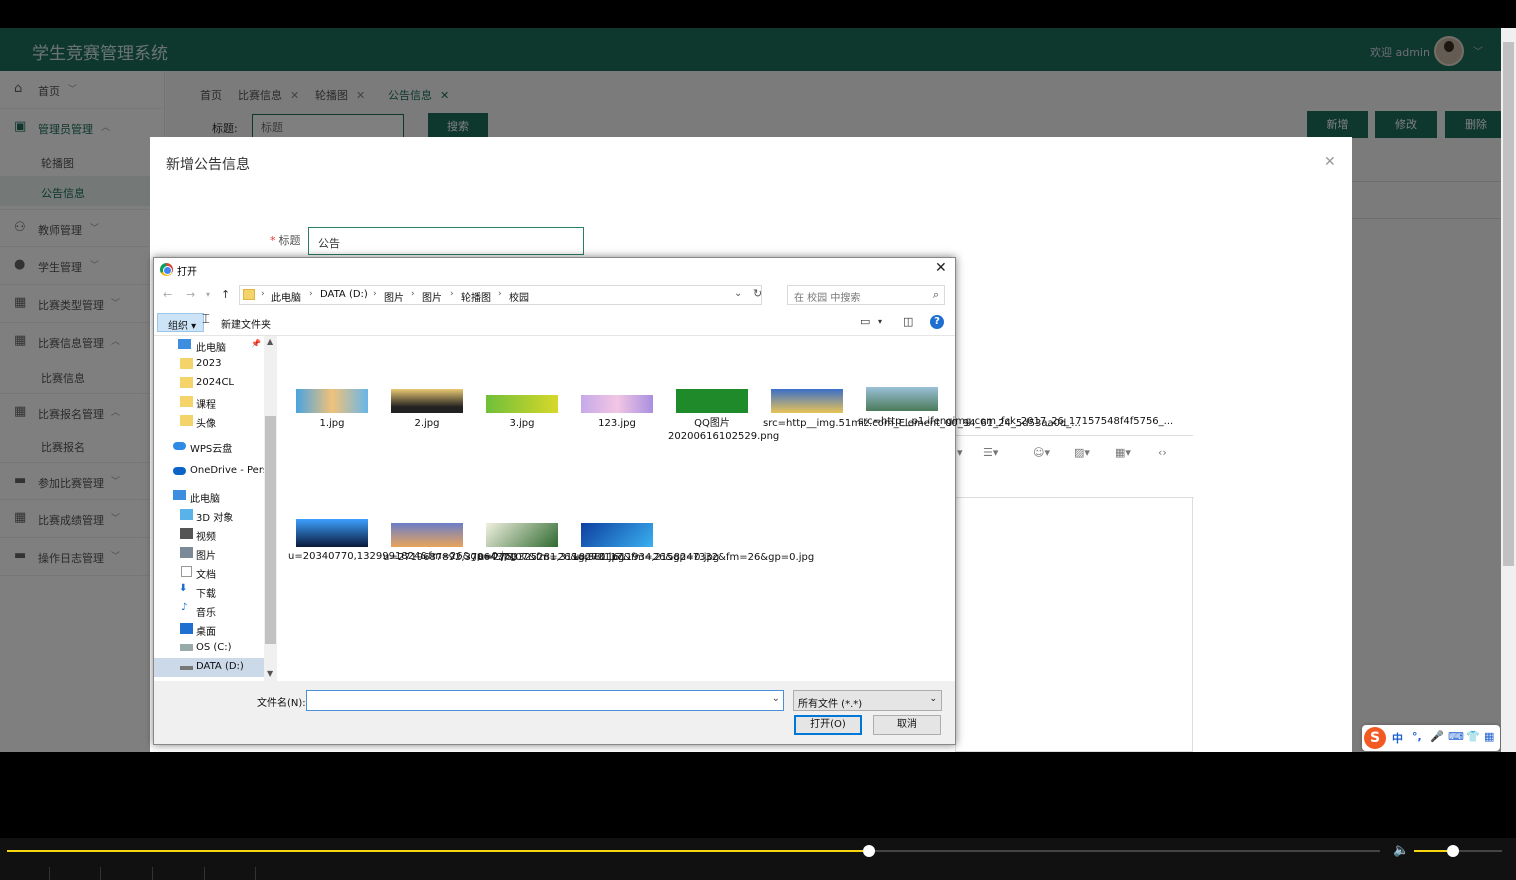 This screenshot has width=1516, height=880. I want to click on tree-item: 此电脑, so click(209, 496).